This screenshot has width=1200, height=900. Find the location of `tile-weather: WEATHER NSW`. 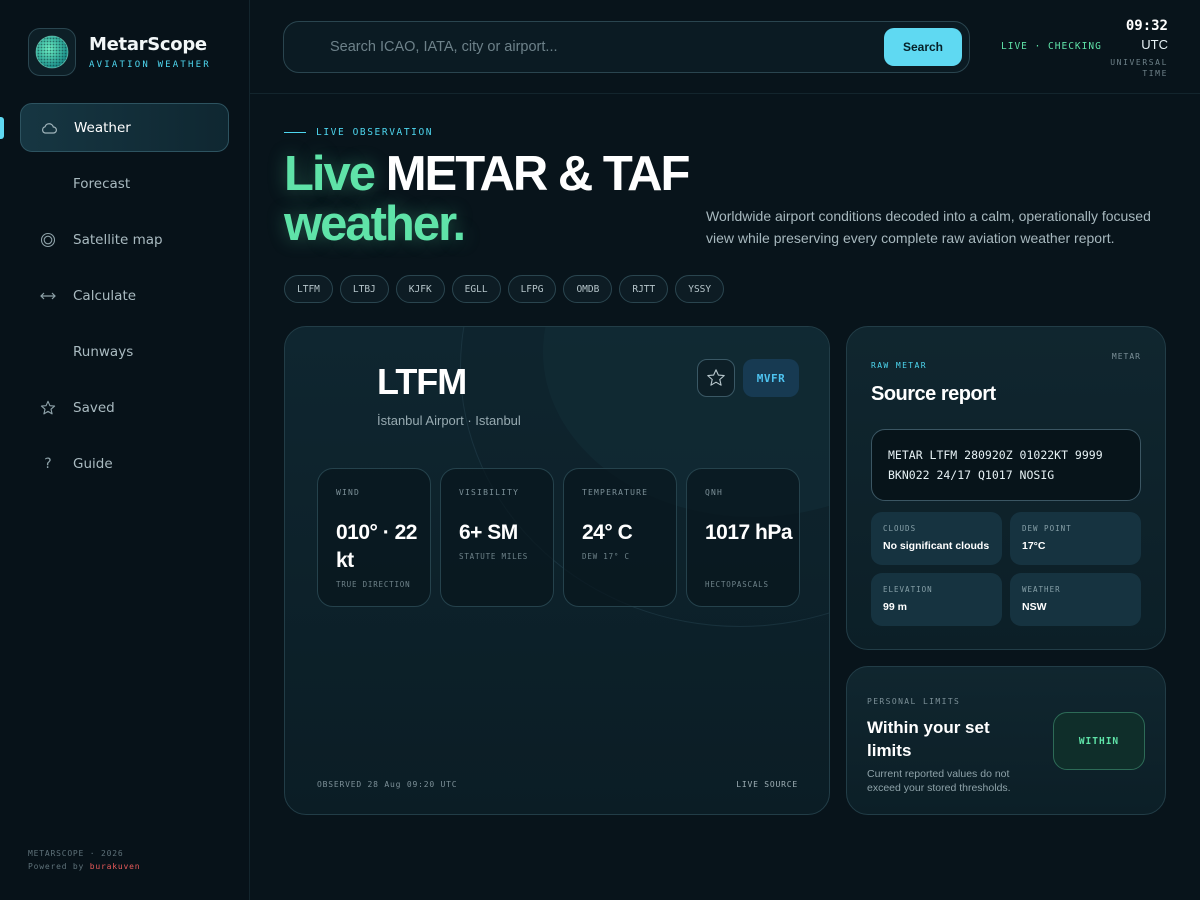

tile-weather: WEATHER NSW is located at coordinates (1075, 599).